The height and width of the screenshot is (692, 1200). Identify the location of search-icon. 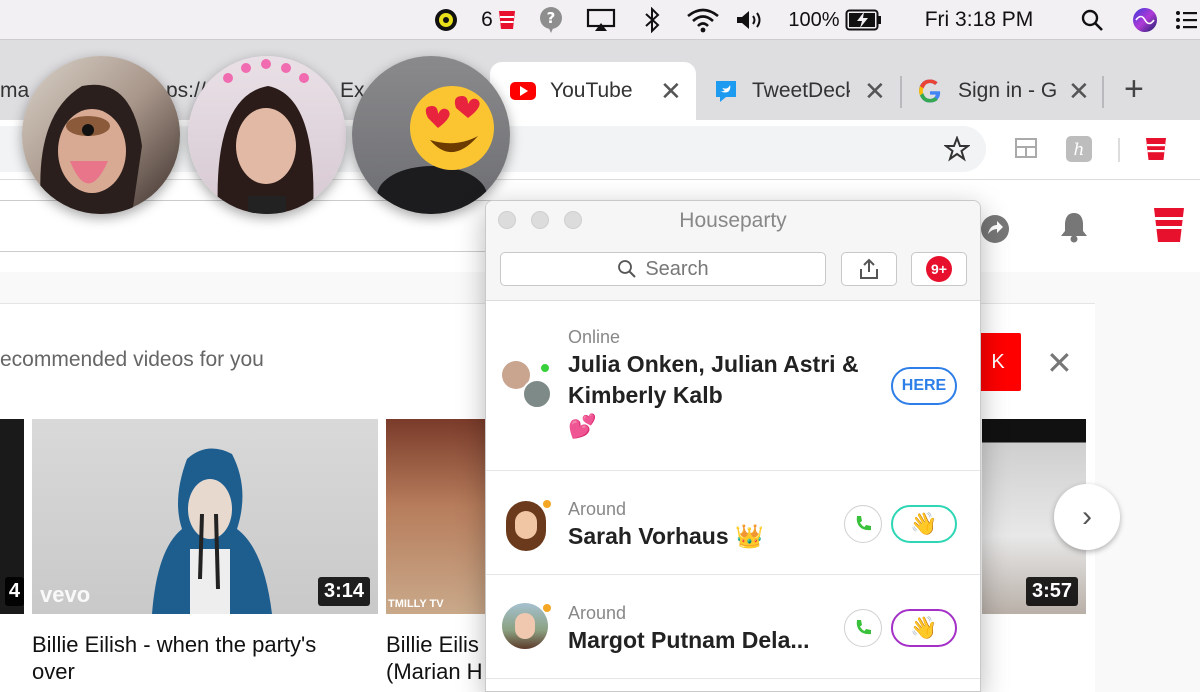
(627, 269).